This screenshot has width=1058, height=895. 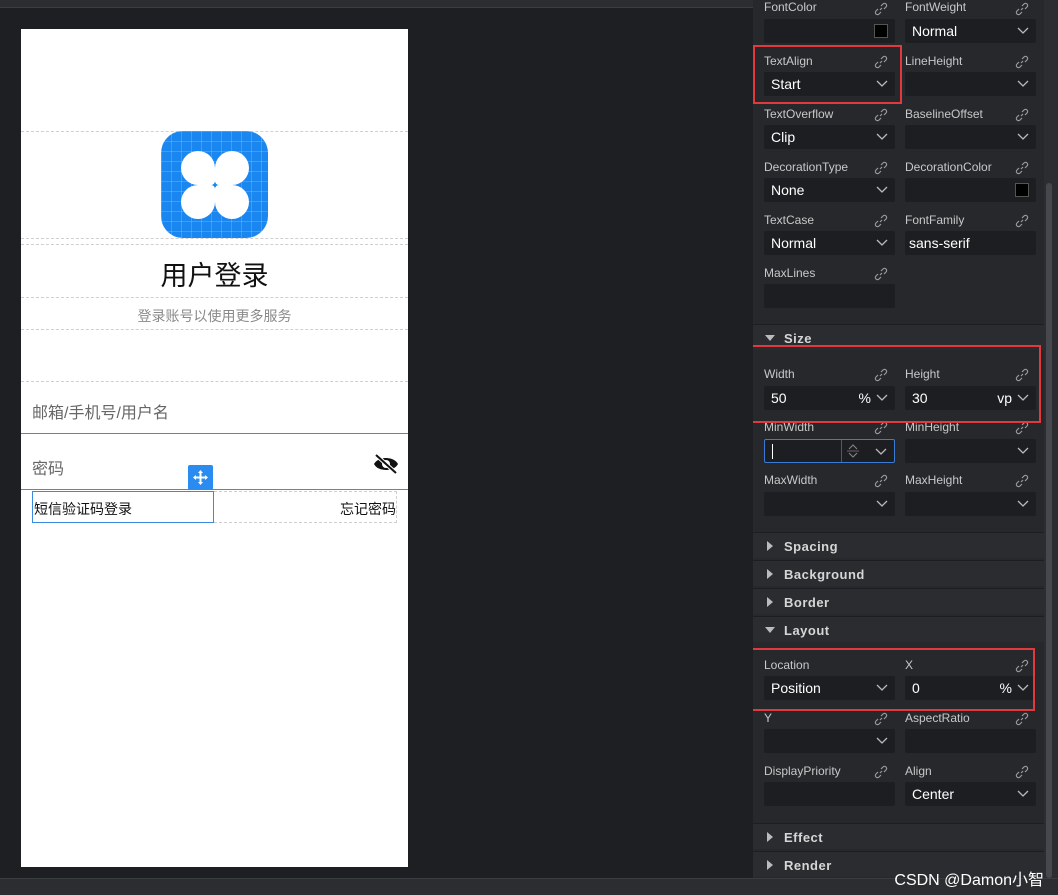 I want to click on maxheight-label: MaxHeight, so click(x=934, y=480).